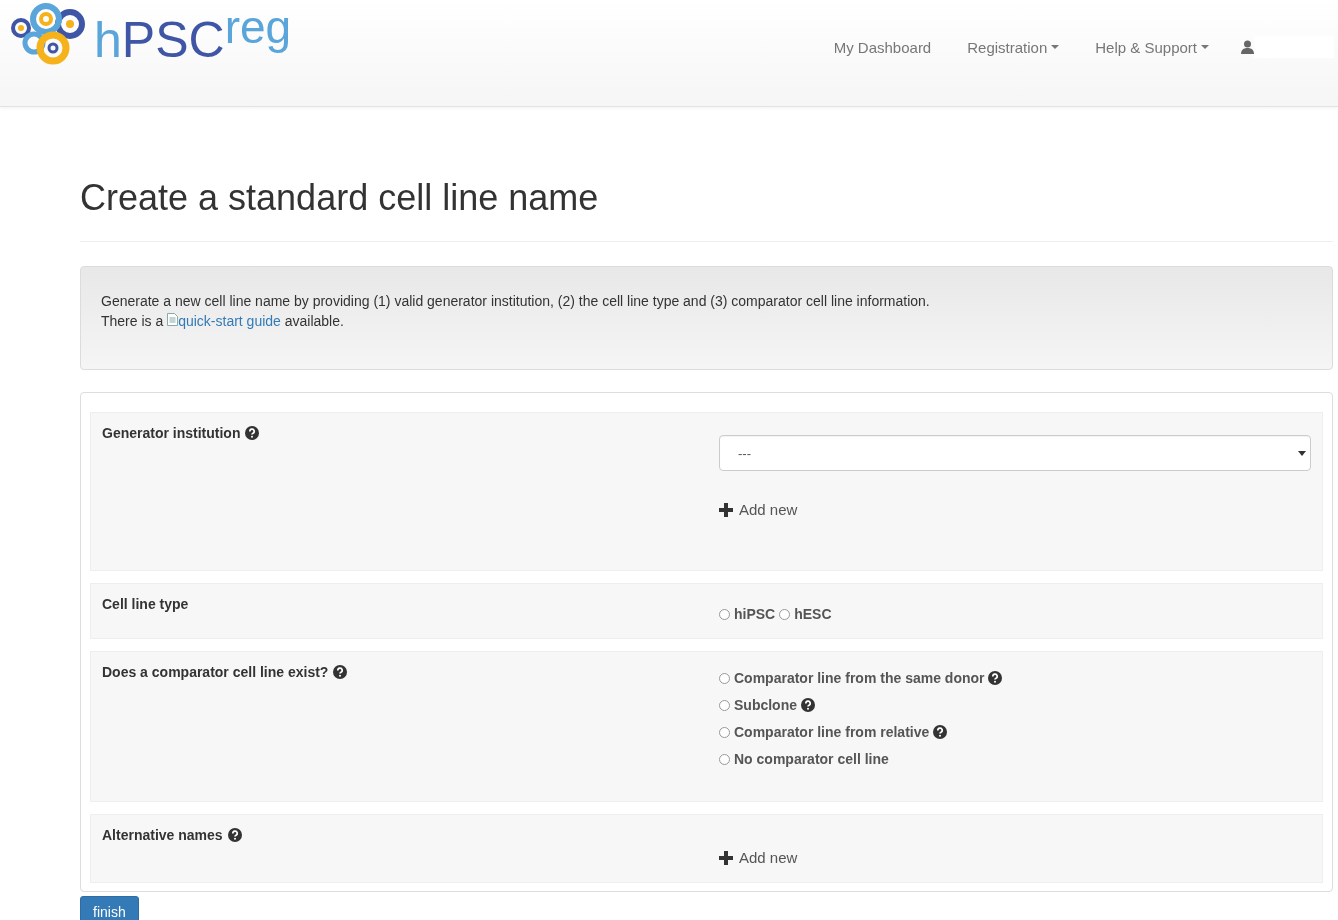 The width and height of the screenshot is (1338, 920). I want to click on info-text: There is a quick-start guide available., so click(223, 321).